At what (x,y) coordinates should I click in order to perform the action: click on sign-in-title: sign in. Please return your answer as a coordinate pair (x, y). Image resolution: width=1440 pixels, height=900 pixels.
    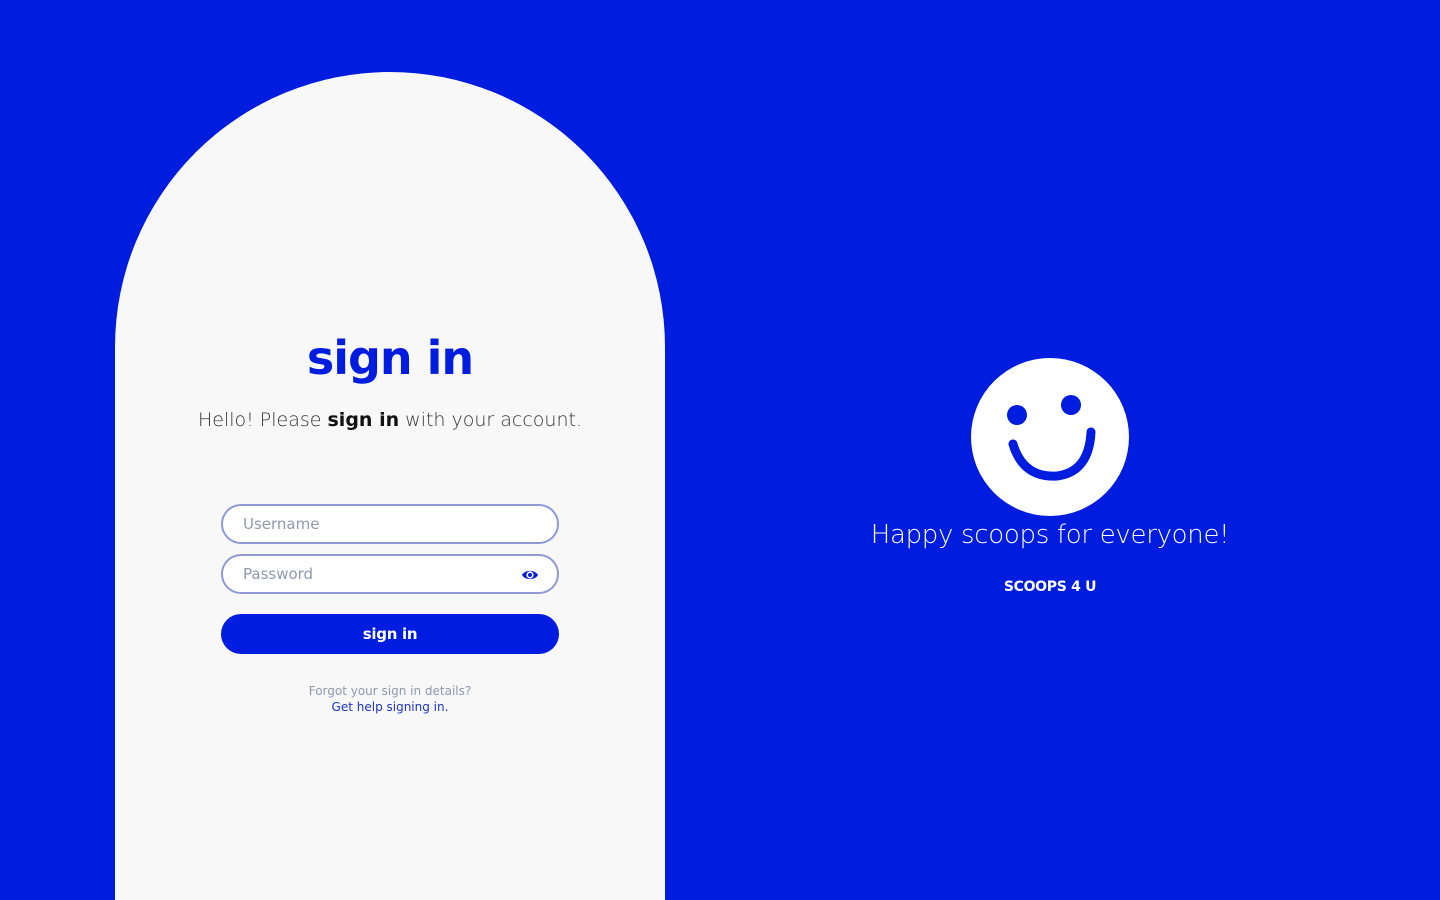
    Looking at the image, I should click on (390, 358).